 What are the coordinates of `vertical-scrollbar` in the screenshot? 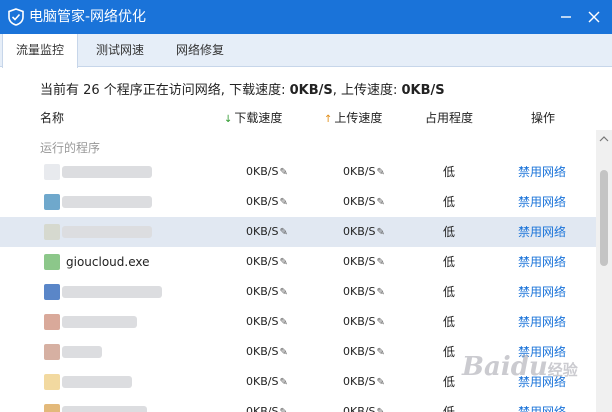 It's located at (604, 271).